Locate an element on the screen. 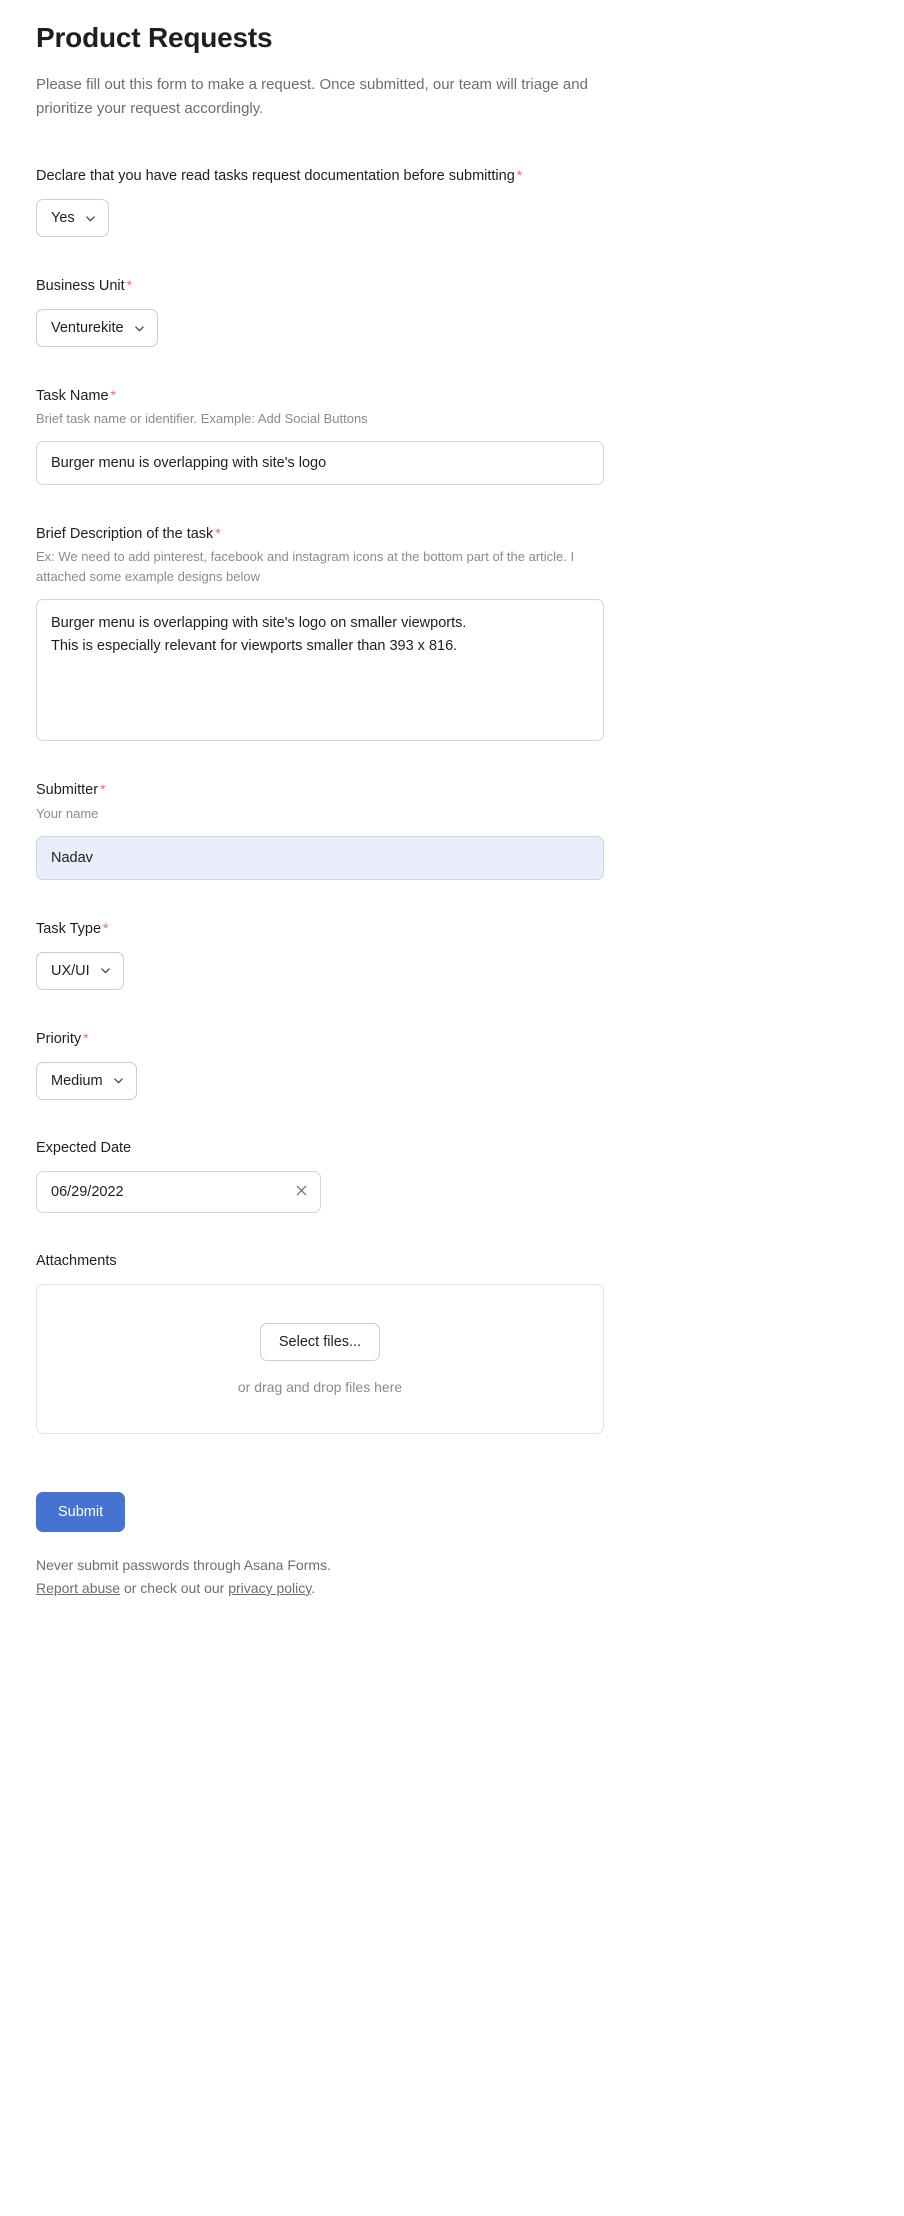 The height and width of the screenshot is (2216, 904). legal-middle-text: or check out our is located at coordinates (174, 1587).